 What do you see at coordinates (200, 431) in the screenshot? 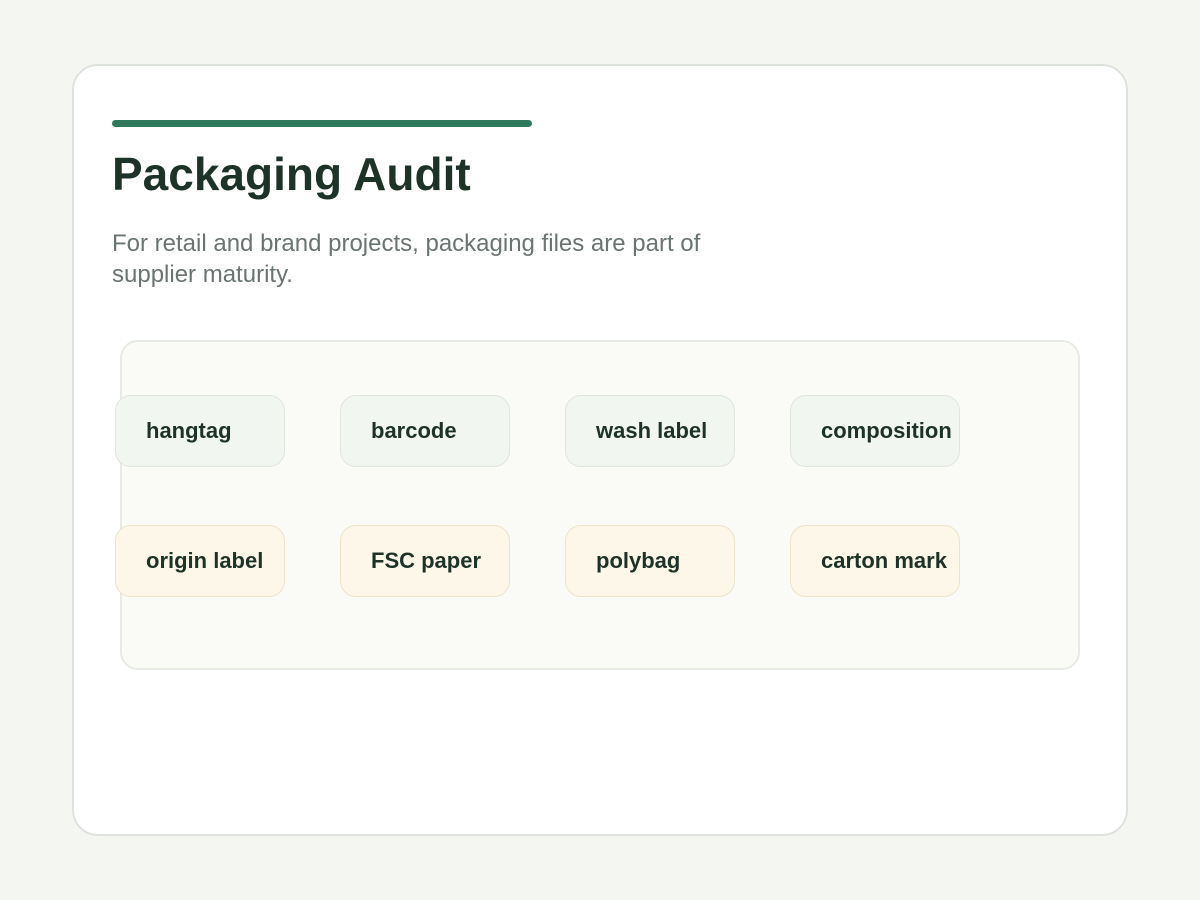
I see `chip-hangtag: hangtag` at bounding box center [200, 431].